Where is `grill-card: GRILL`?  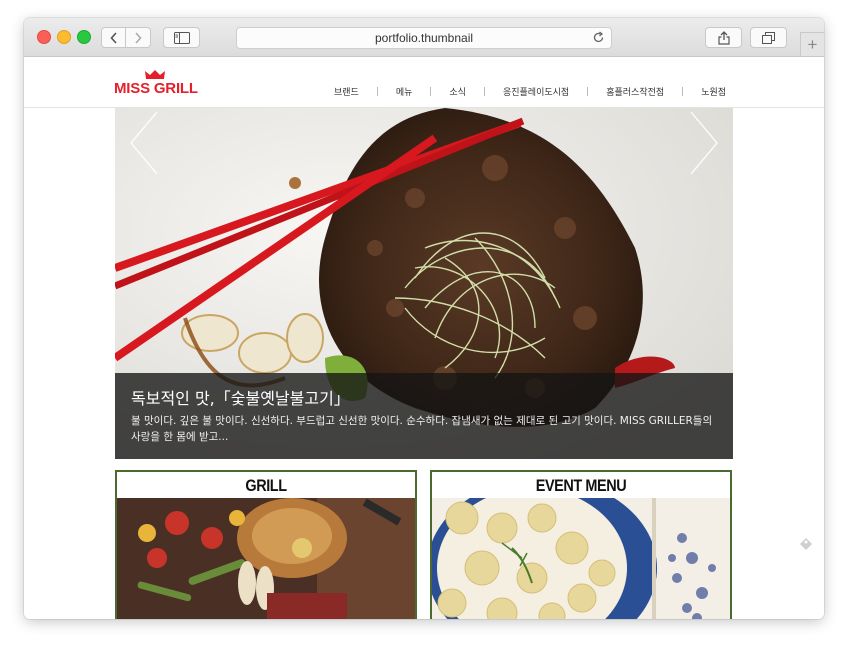
grill-card: GRILL is located at coordinates (266, 544).